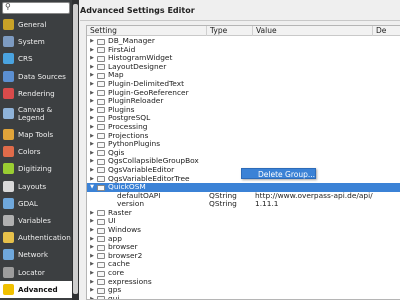 Image resolution: width=400 pixels, height=300 pixels. What do you see at coordinates (36, 114) in the screenshot?
I see `sidebar-item-canvas-legend: Canvas & Legend` at bounding box center [36, 114].